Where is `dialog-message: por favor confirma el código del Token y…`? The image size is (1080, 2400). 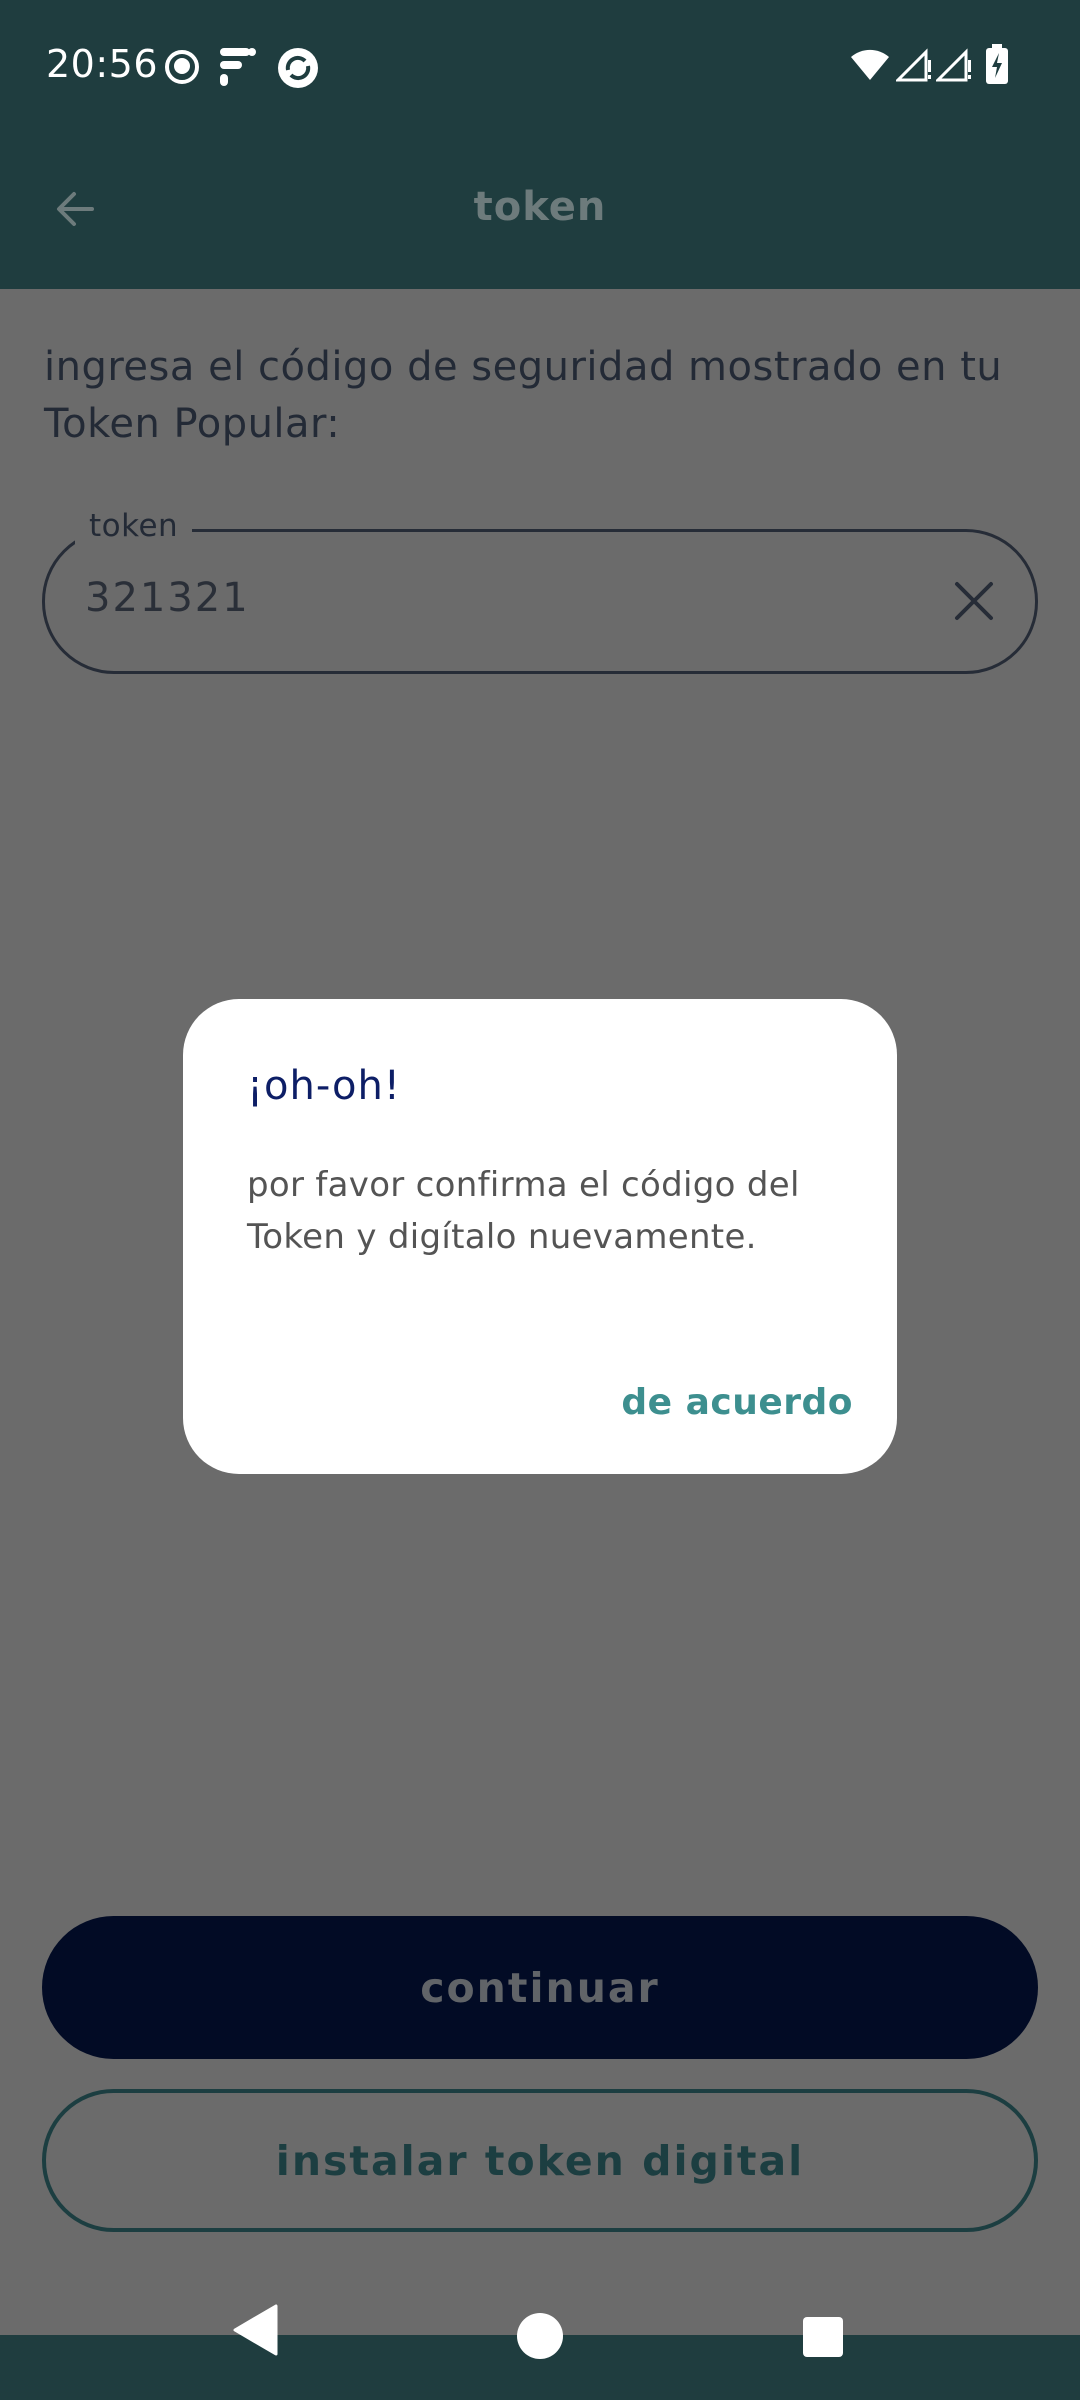 dialog-message: por favor confirma el código del Token y… is located at coordinates (523, 1211).